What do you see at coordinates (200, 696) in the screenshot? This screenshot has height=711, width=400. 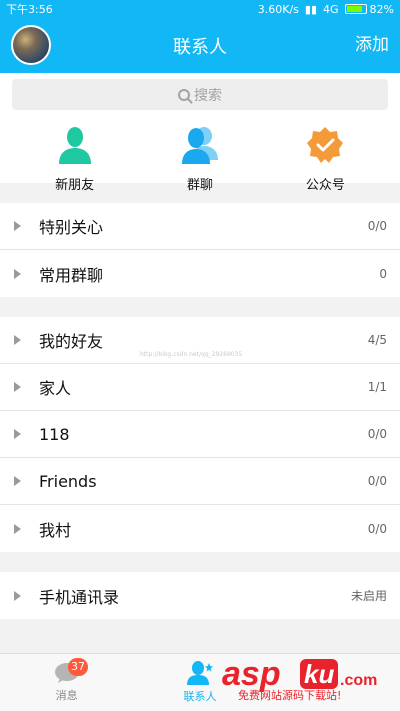 I see `tab-label: 联系人` at bounding box center [200, 696].